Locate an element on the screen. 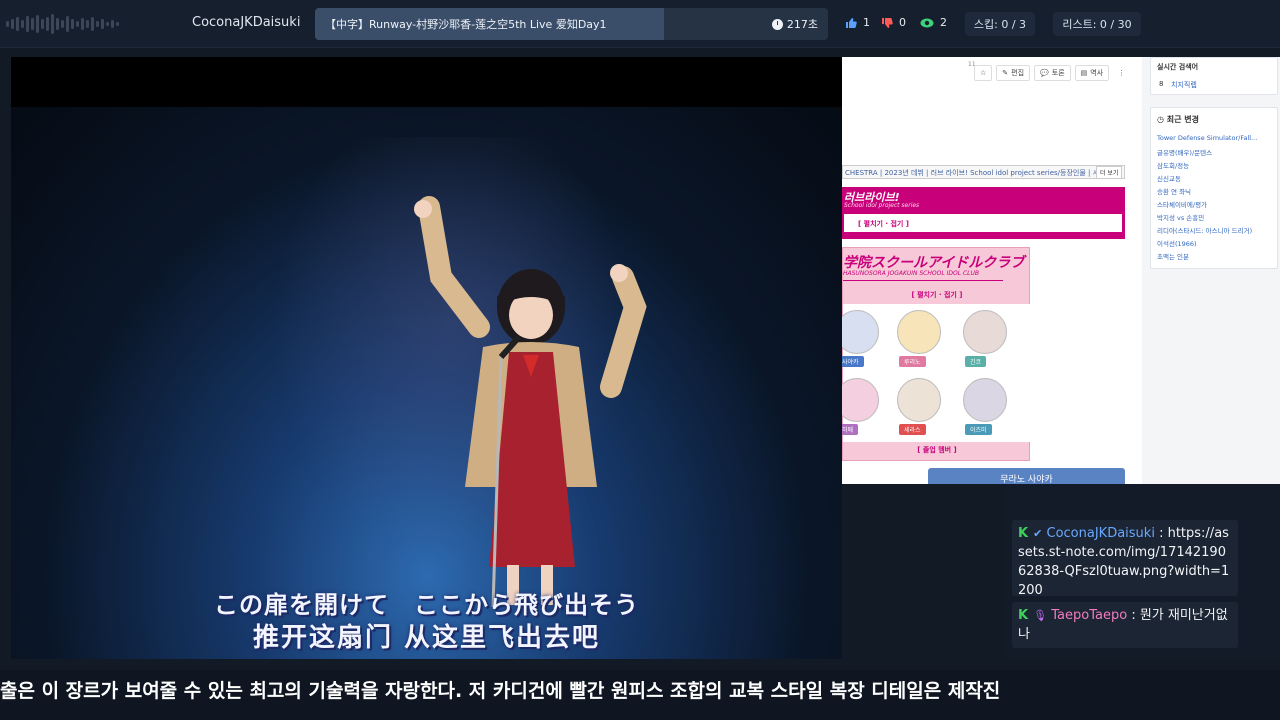 This screenshot has height=720, width=1280. skip-counter: 스킵: 0 / 3 is located at coordinates (1000, 24).